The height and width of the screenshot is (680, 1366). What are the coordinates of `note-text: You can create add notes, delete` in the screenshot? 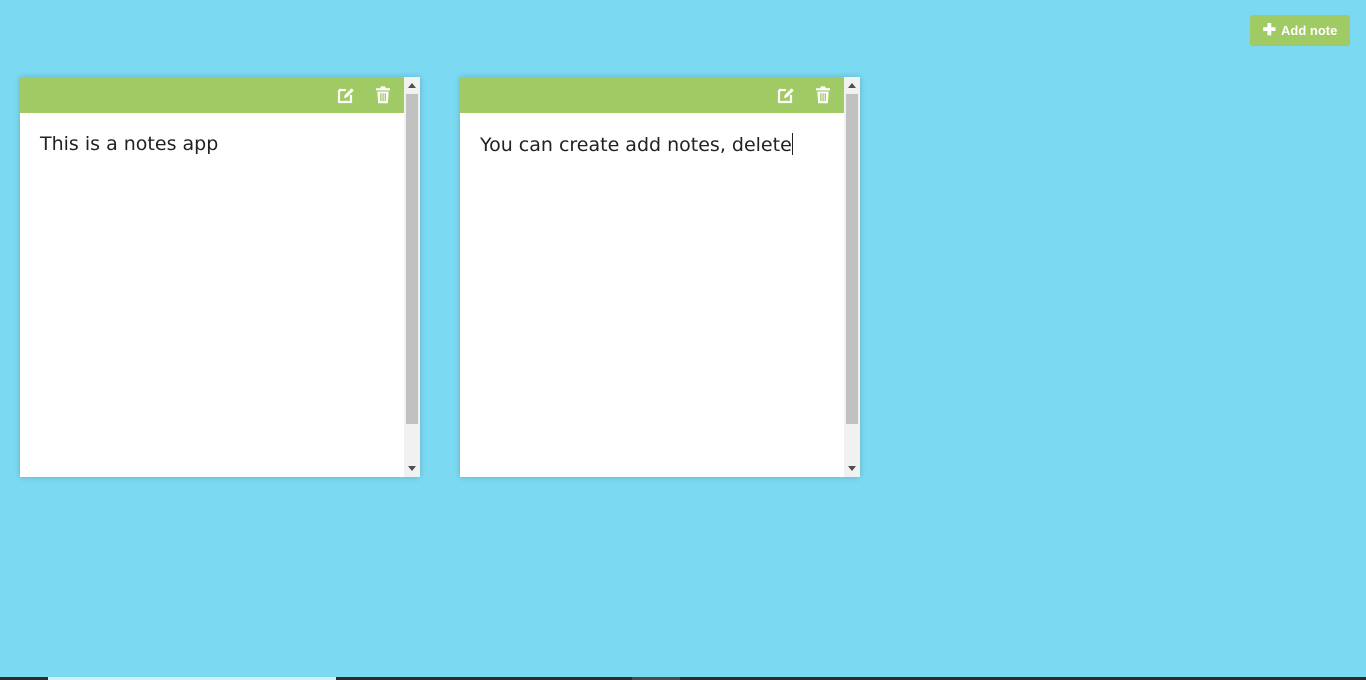 It's located at (636, 145).